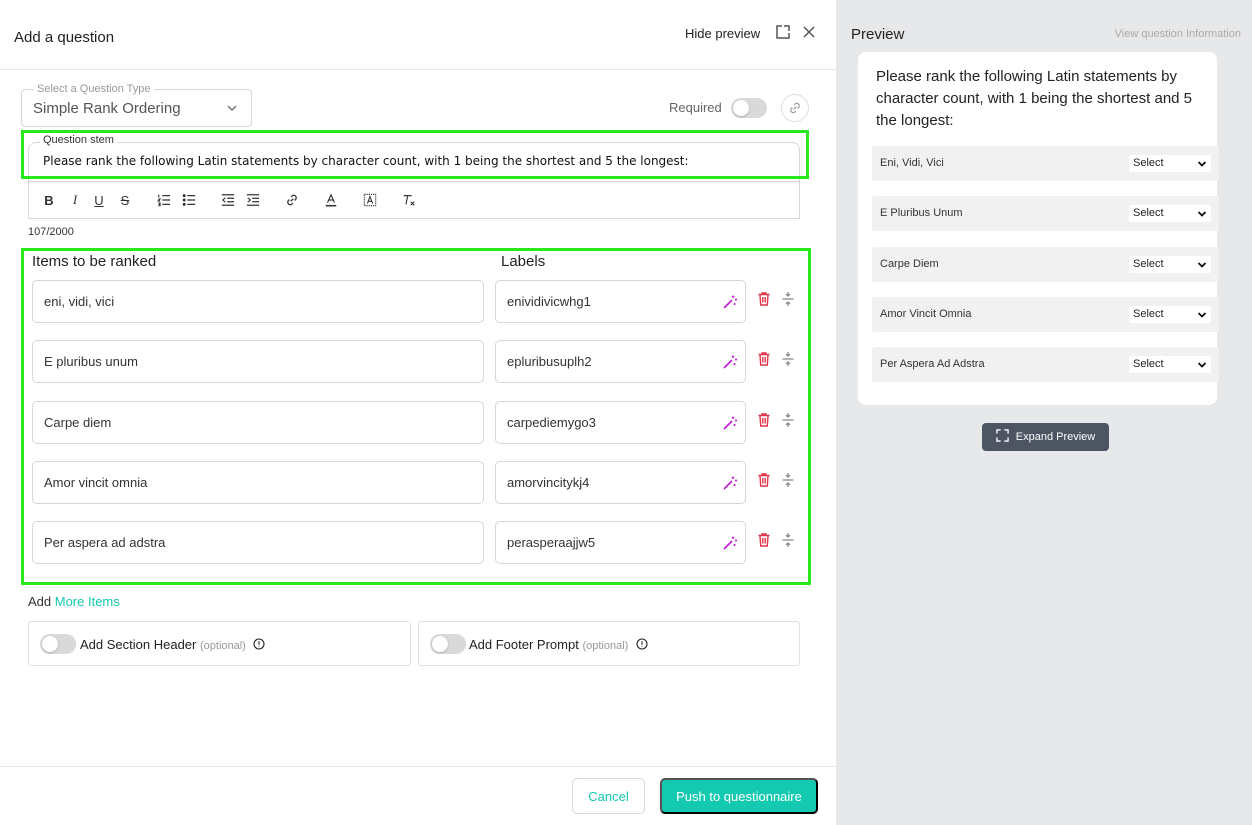  Describe the element at coordinates (41, 601) in the screenshot. I see `add-more-prefix: Add` at that location.